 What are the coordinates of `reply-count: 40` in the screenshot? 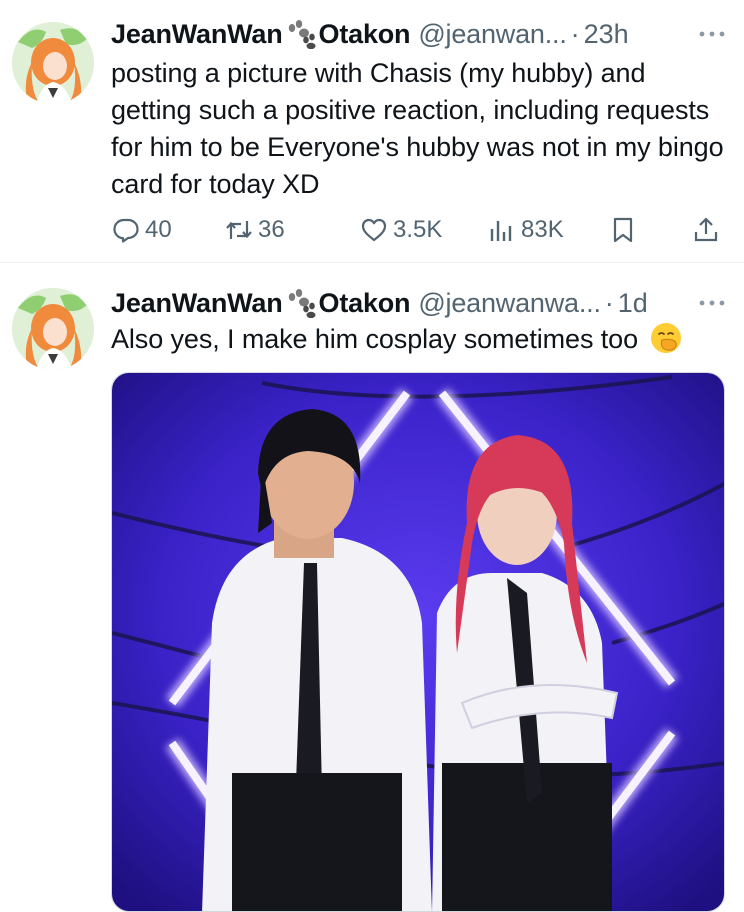 It's located at (158, 229).